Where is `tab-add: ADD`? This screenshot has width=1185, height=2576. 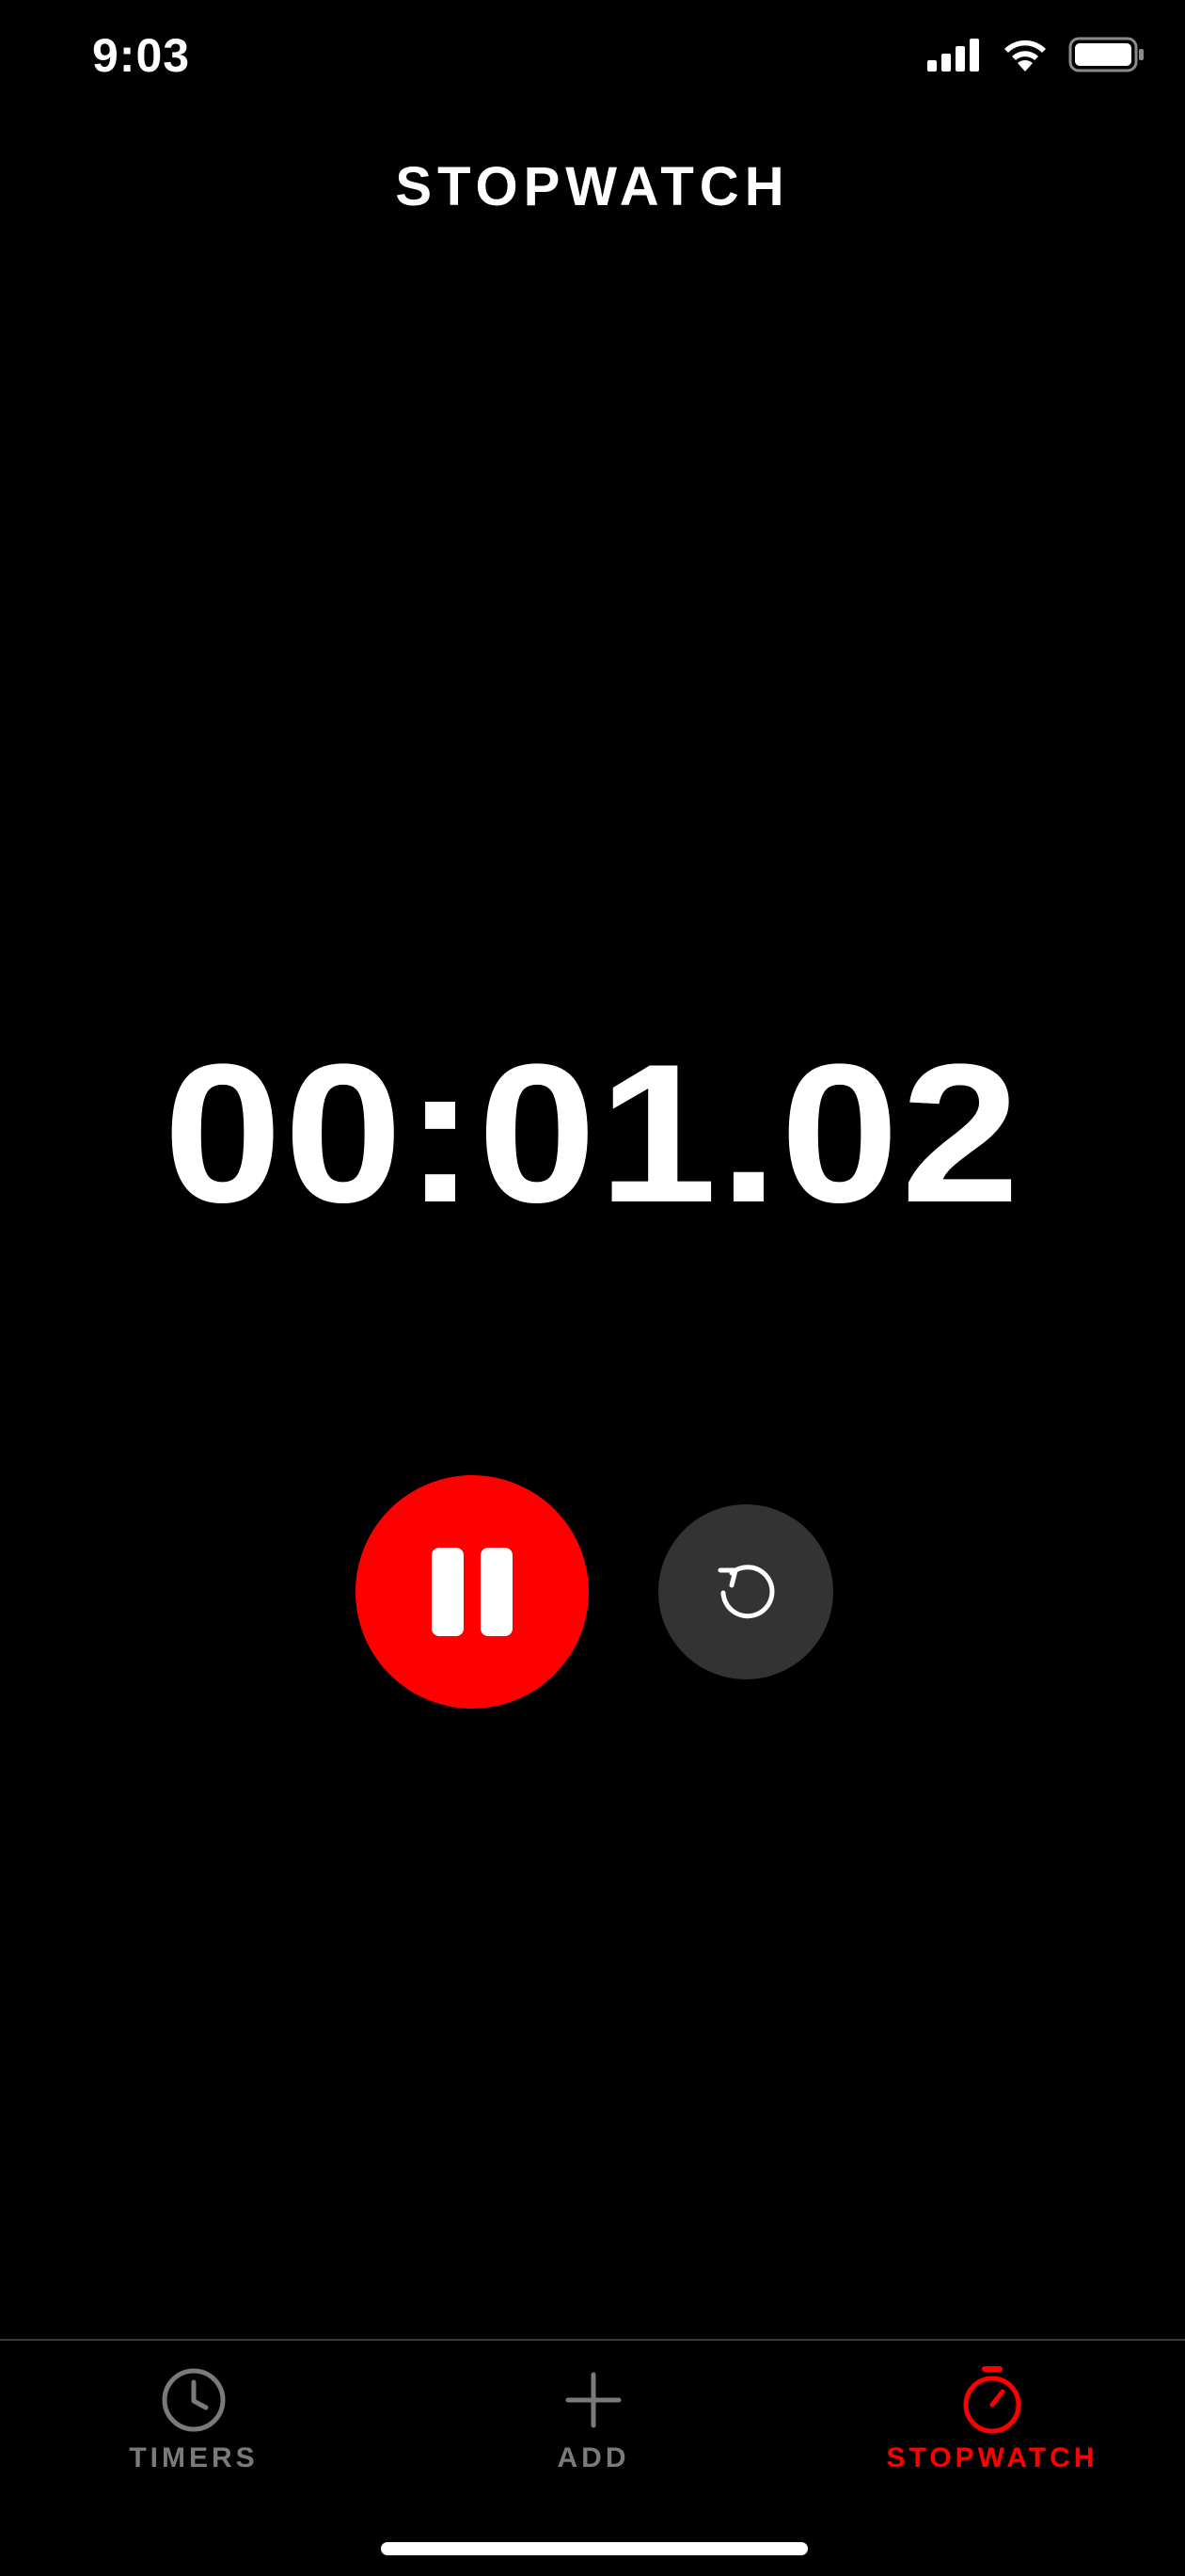 tab-add: ADD is located at coordinates (593, 2418).